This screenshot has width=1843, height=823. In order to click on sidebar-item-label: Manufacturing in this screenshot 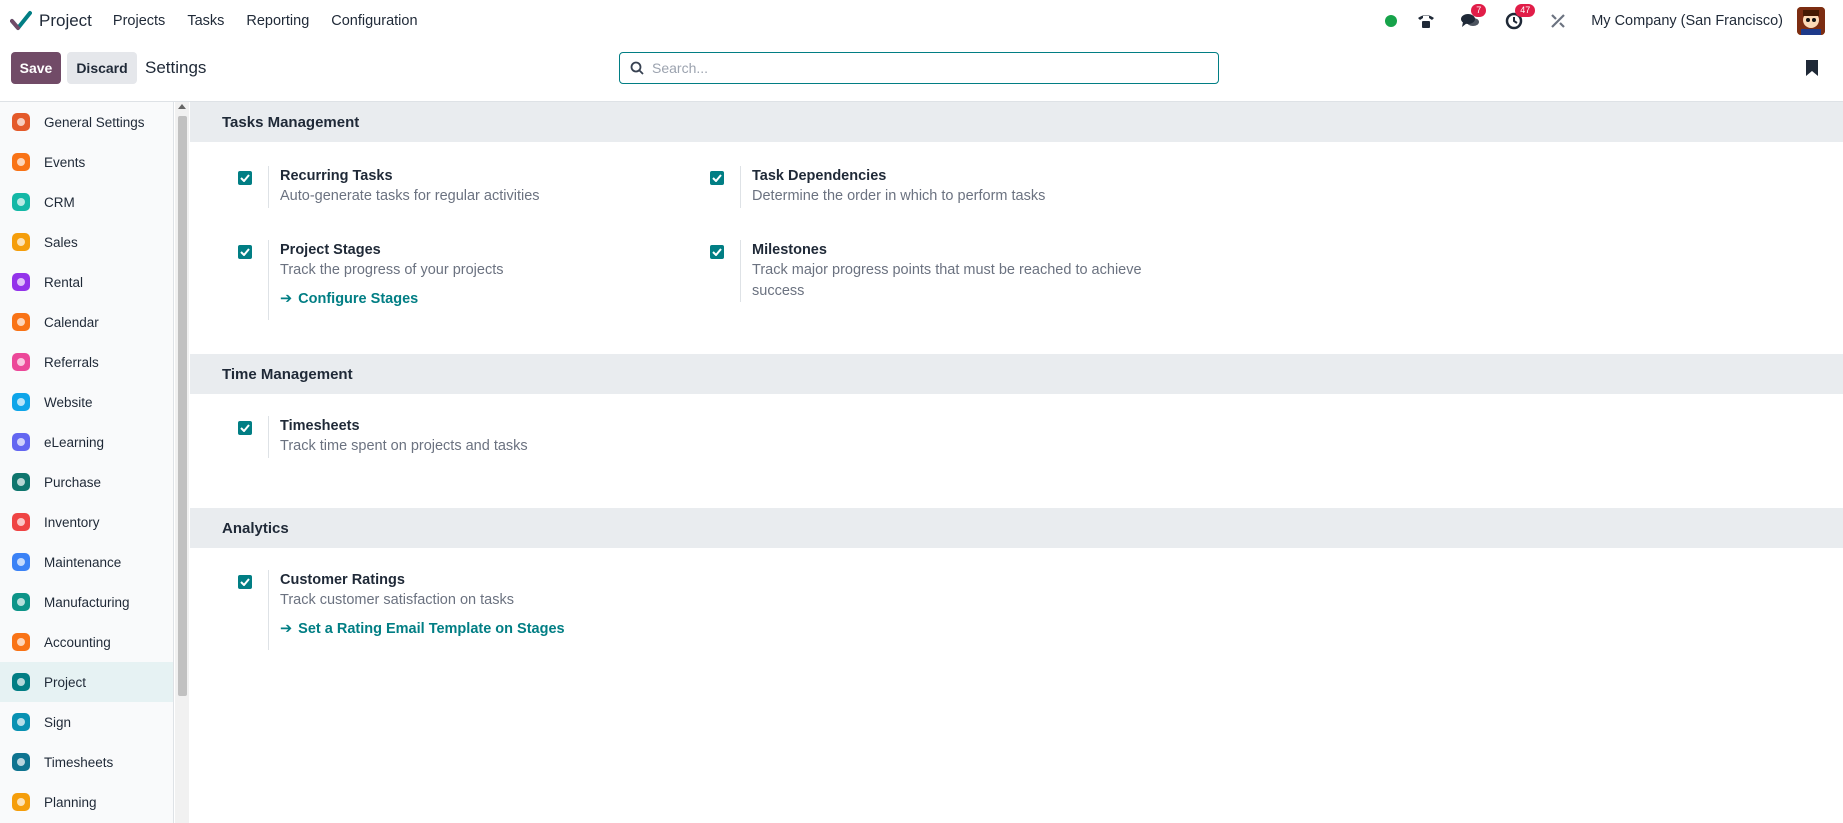, I will do `click(87, 602)`.